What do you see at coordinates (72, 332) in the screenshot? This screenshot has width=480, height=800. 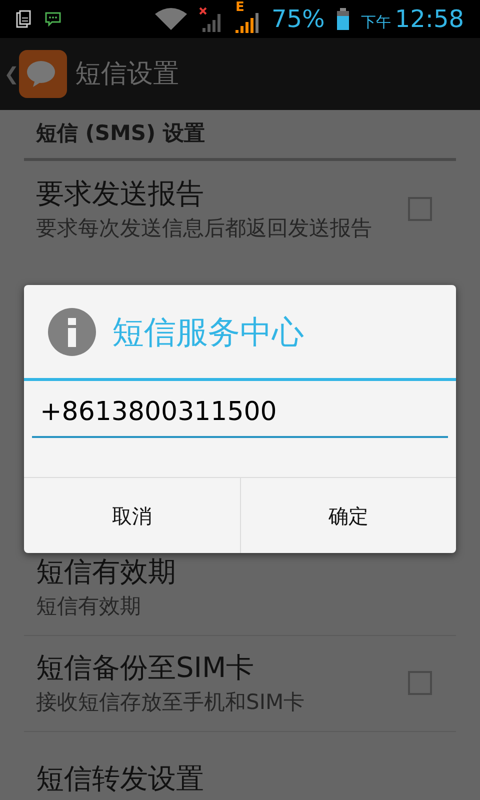 I see `info-icon` at bounding box center [72, 332].